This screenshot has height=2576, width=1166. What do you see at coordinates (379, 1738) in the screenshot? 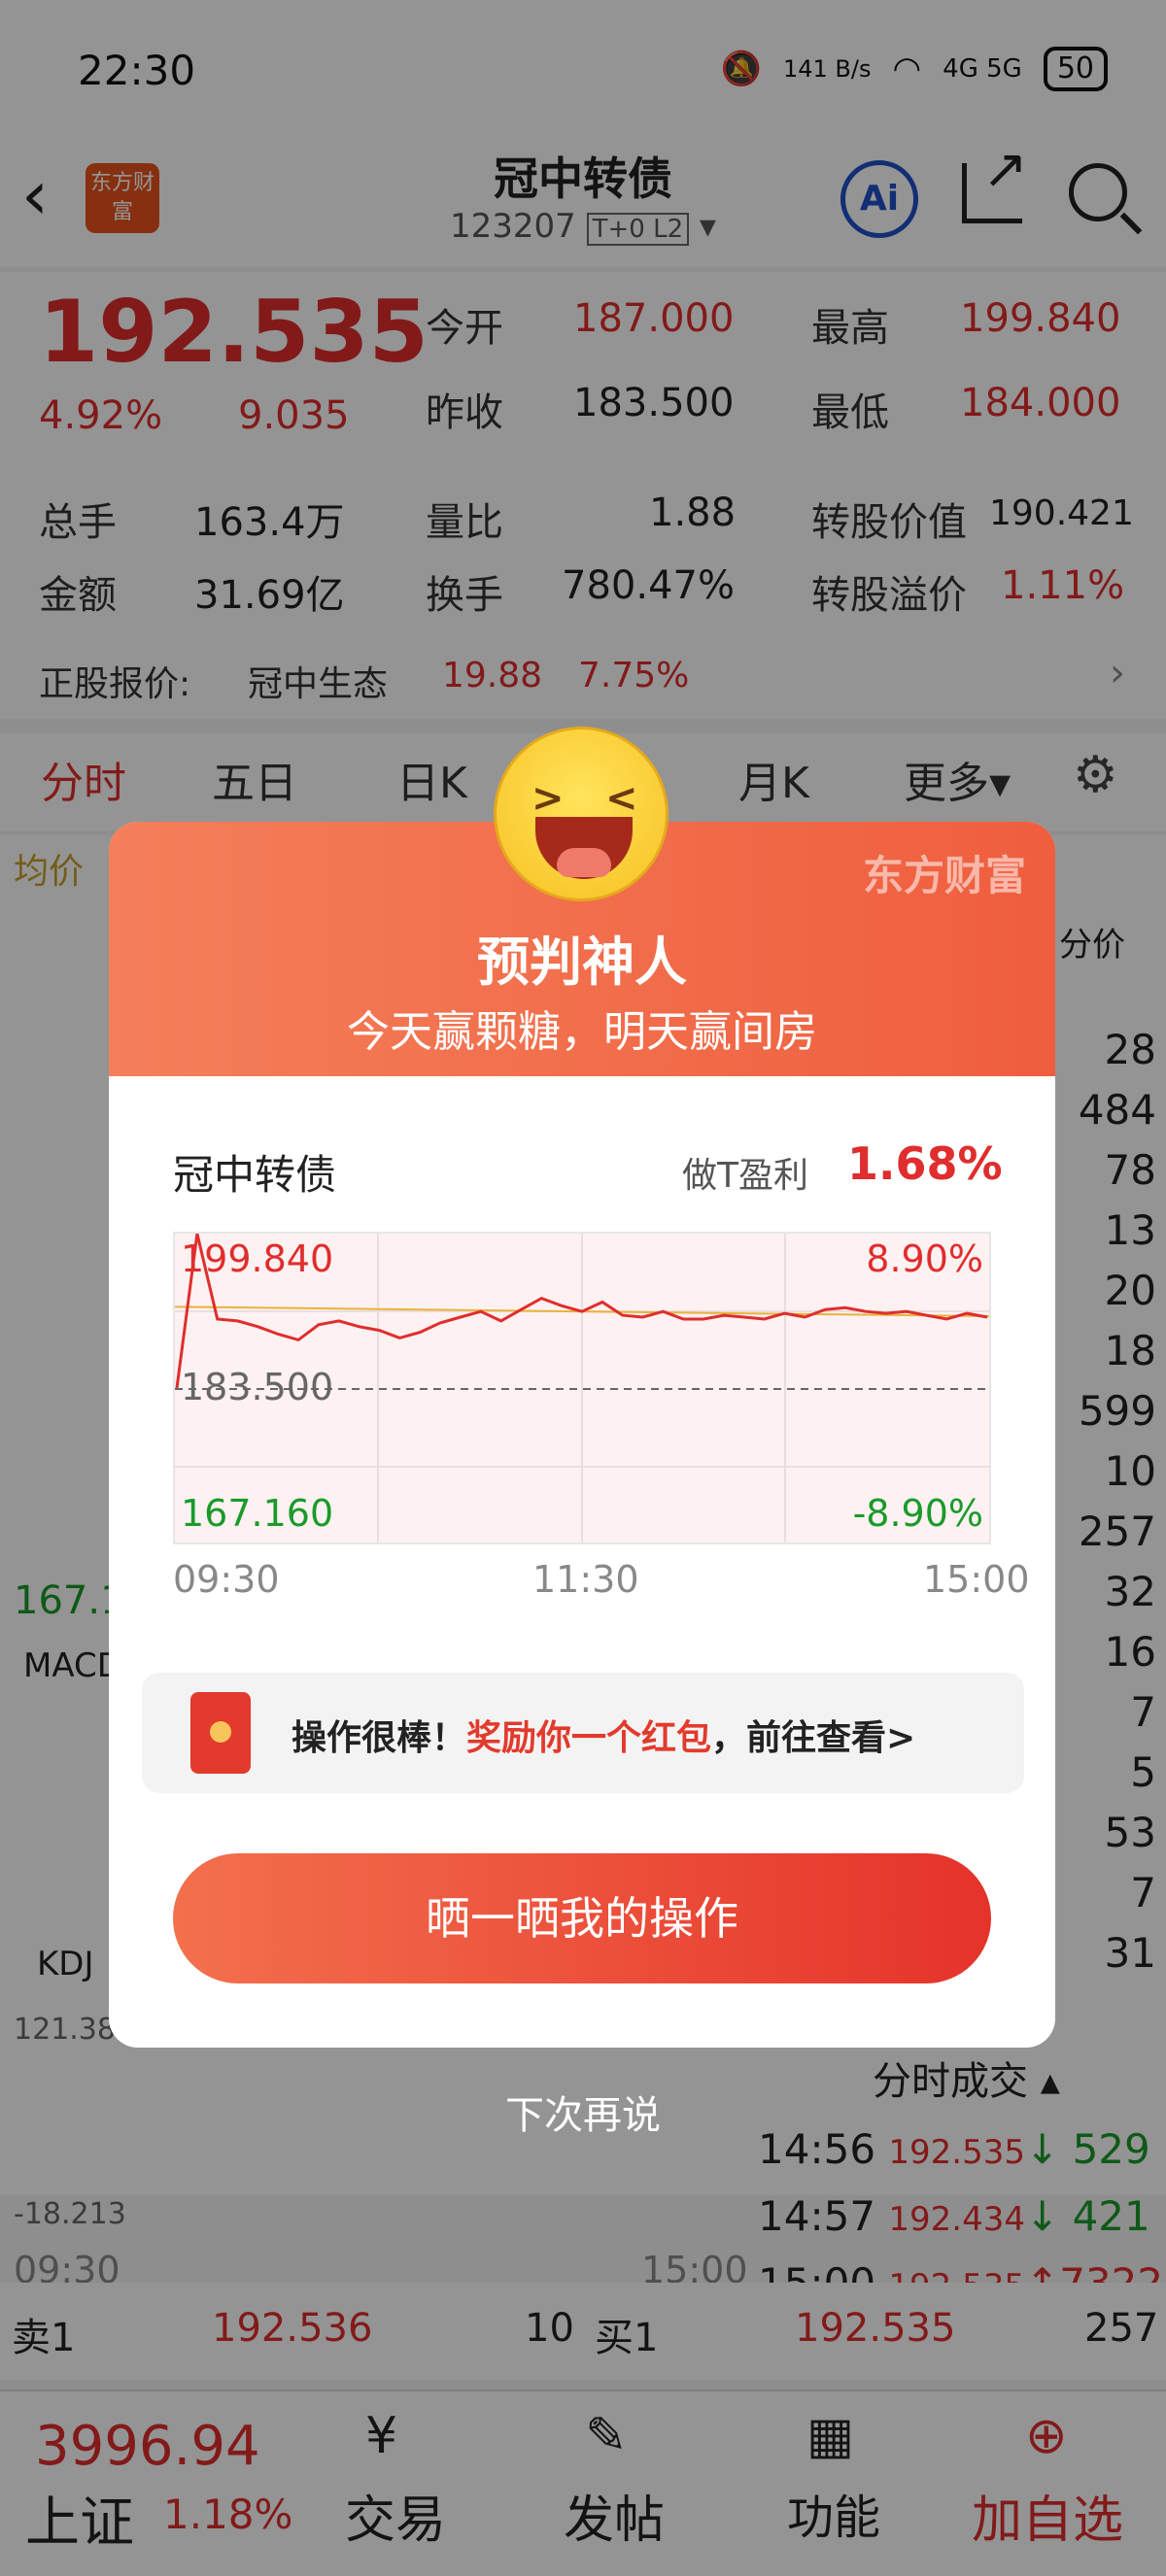
I see `reward-prefix: 操作很棒！` at bounding box center [379, 1738].